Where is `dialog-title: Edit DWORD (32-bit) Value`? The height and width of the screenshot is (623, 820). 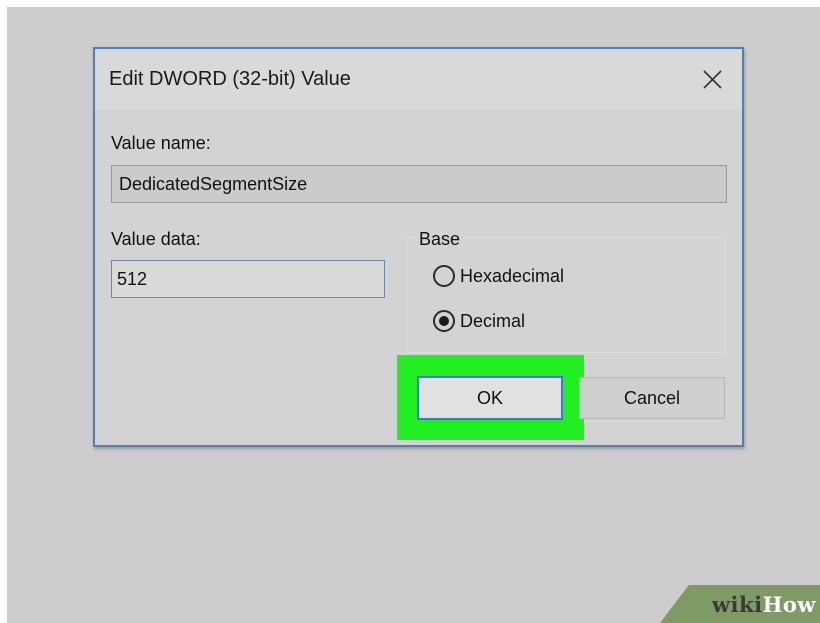 dialog-title: Edit DWORD (32-bit) Value is located at coordinates (230, 79).